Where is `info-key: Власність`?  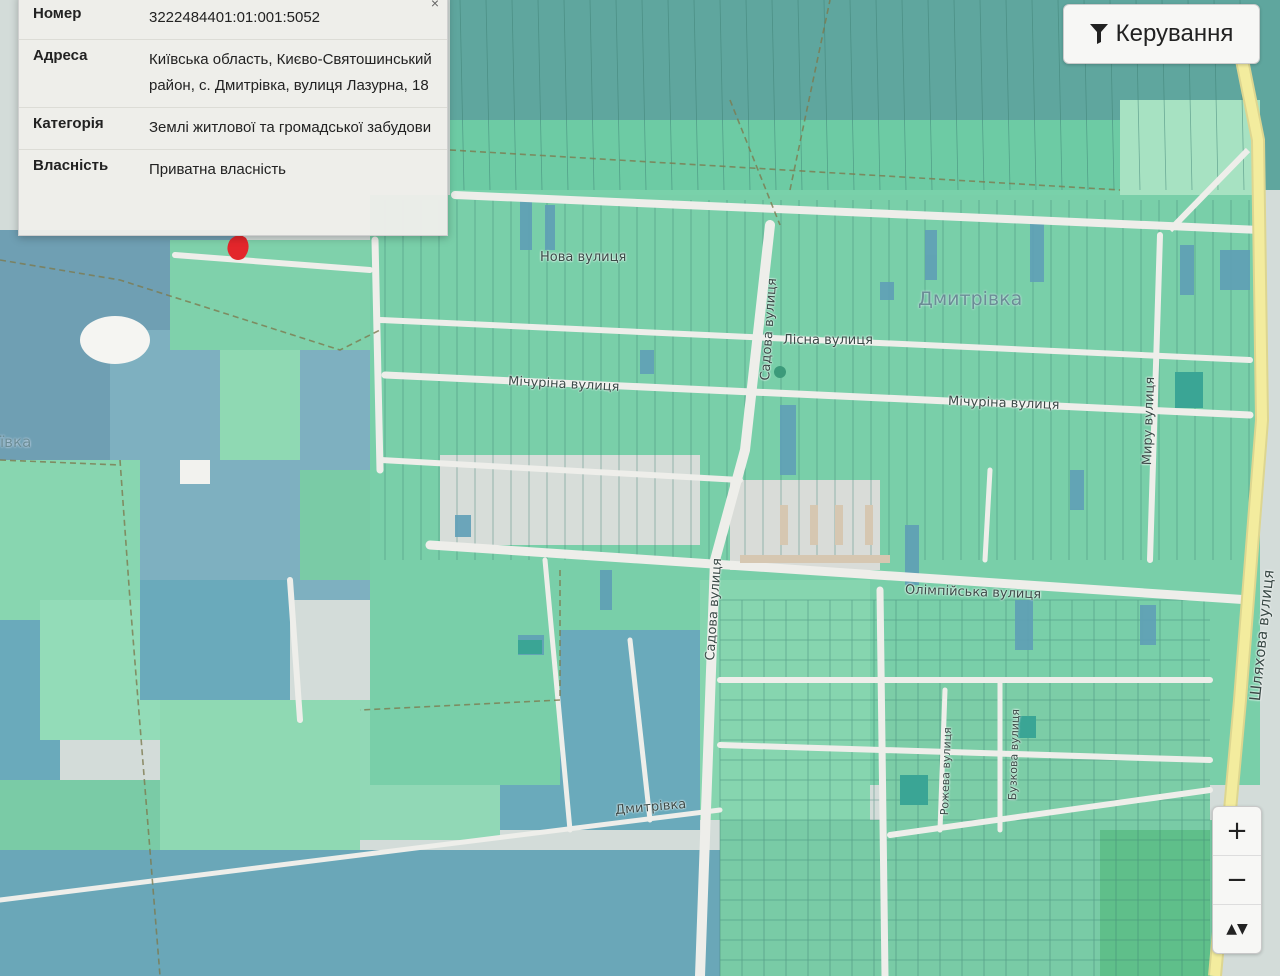
info-key: Власність is located at coordinates (71, 165).